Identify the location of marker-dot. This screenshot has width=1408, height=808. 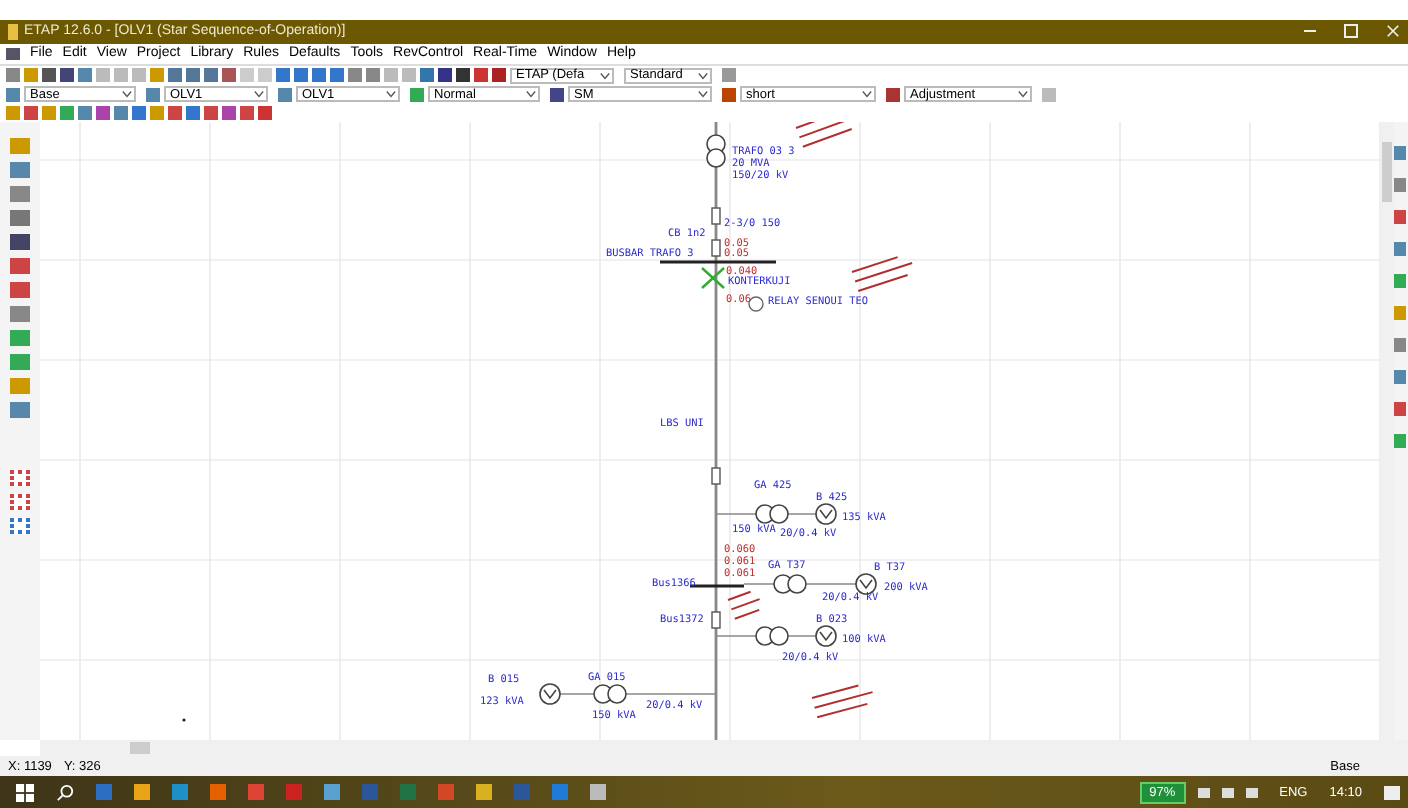
(184, 721).